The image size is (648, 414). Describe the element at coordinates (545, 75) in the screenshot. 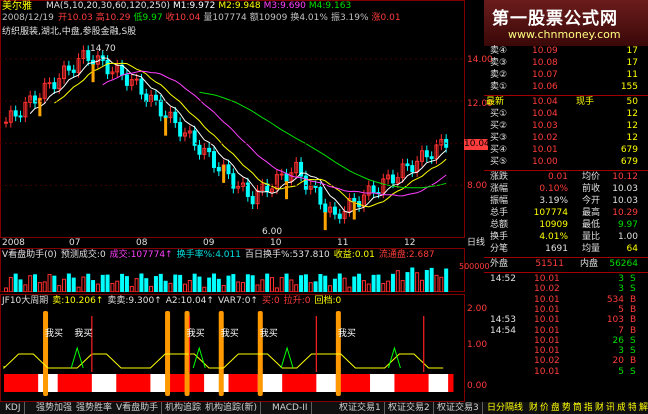

I see `ob-price: 10.07` at that location.